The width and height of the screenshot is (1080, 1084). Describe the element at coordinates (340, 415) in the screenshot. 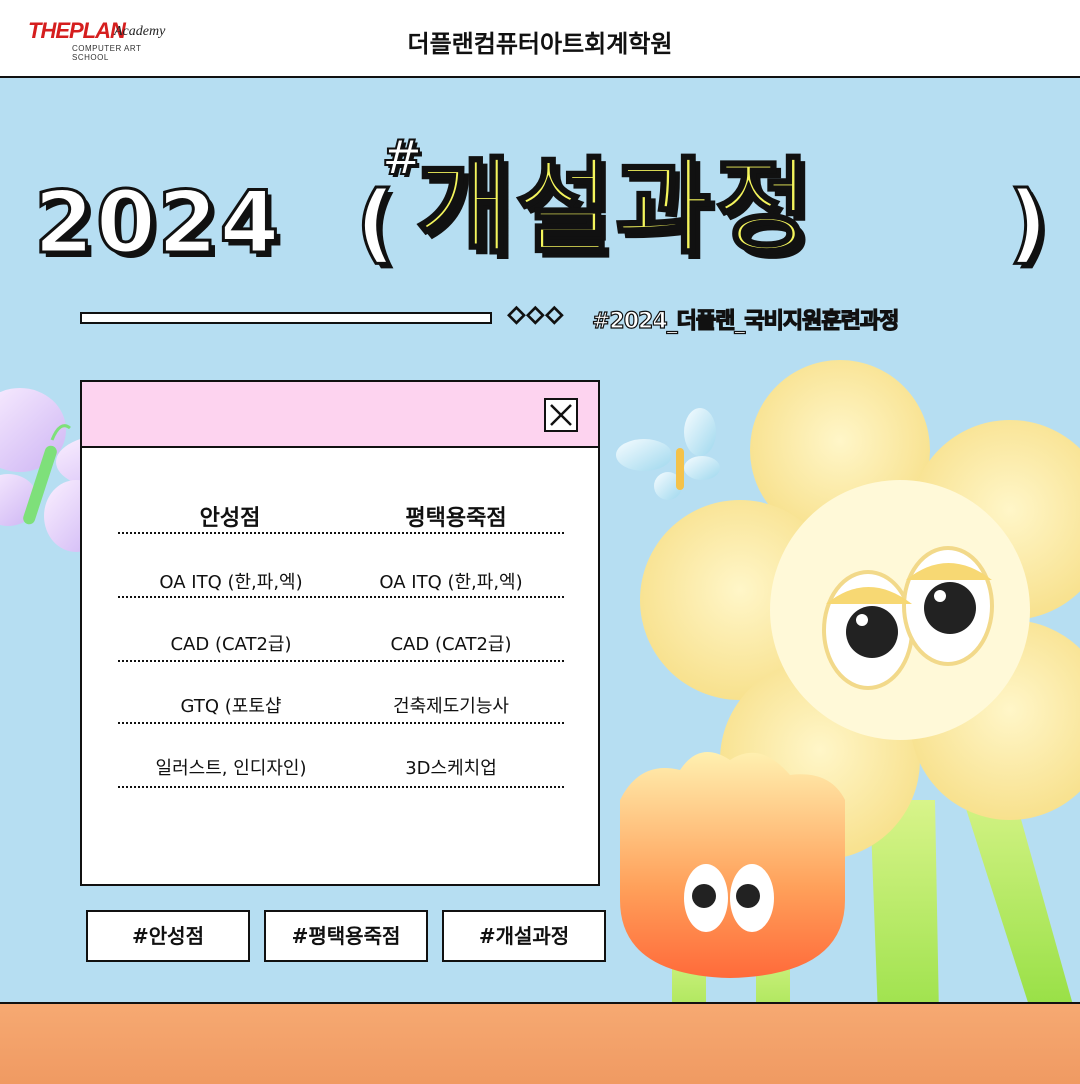

I see `window-titlebar` at that location.